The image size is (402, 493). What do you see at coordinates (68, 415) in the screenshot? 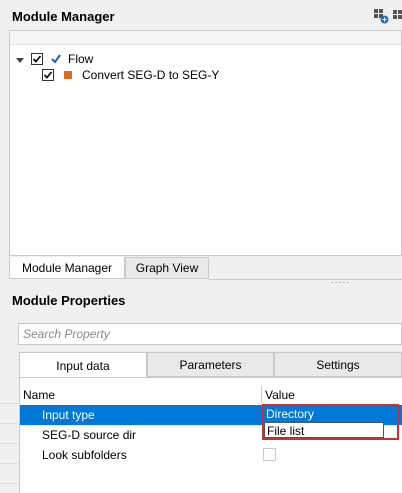
I see `property-name: Input type` at bounding box center [68, 415].